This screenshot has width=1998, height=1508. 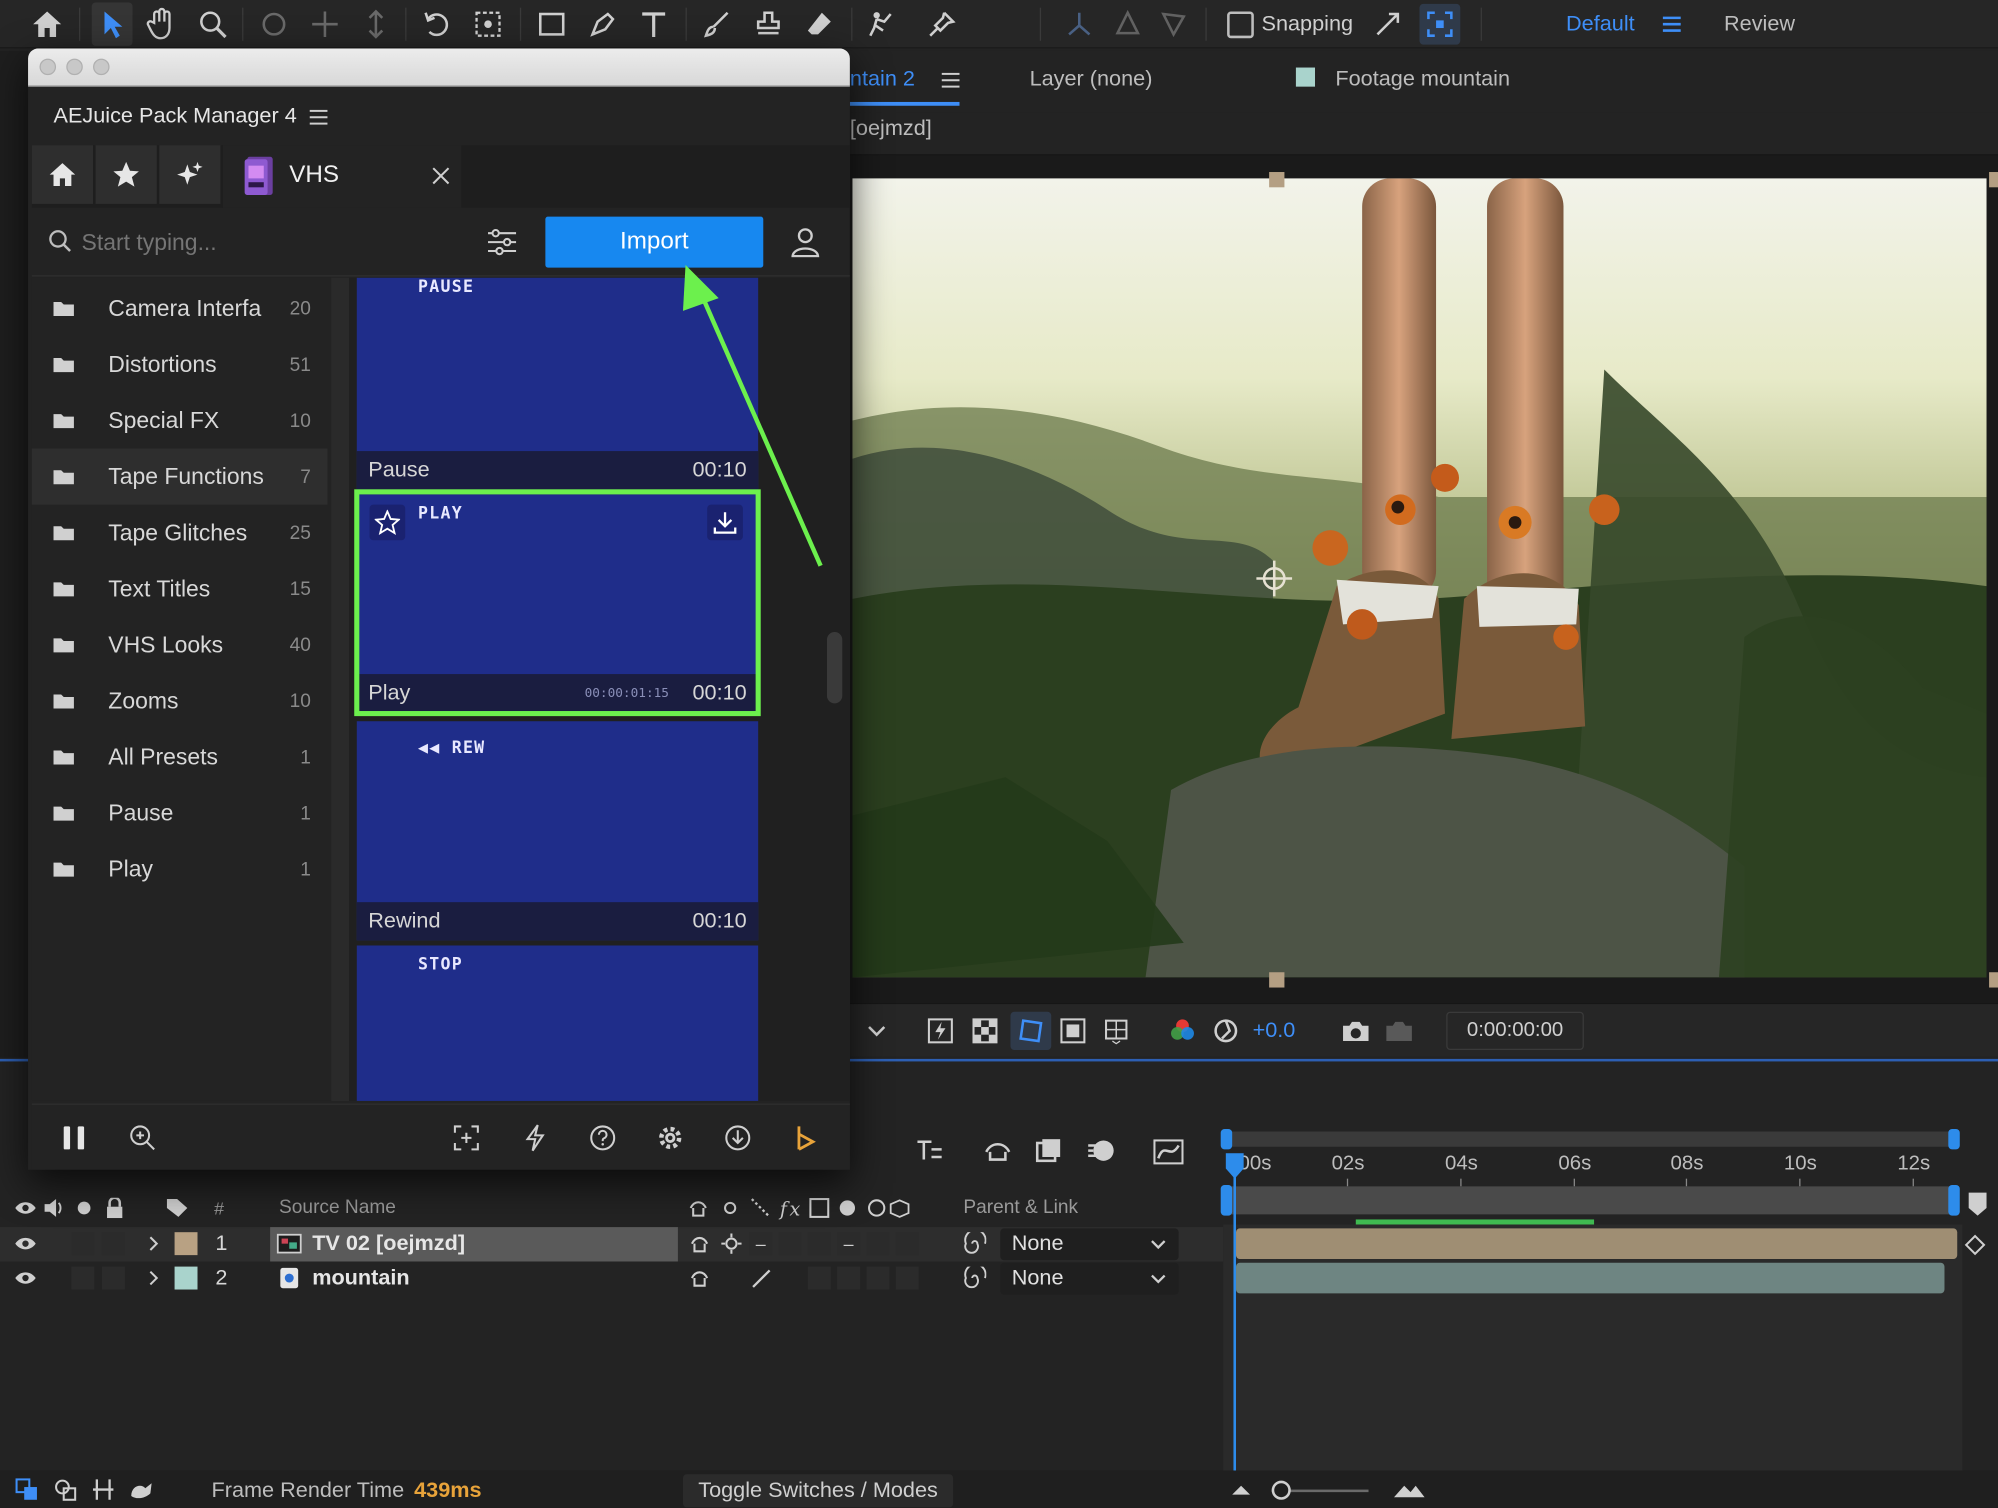 I want to click on fast-previews-icon, so click(x=940, y=1030).